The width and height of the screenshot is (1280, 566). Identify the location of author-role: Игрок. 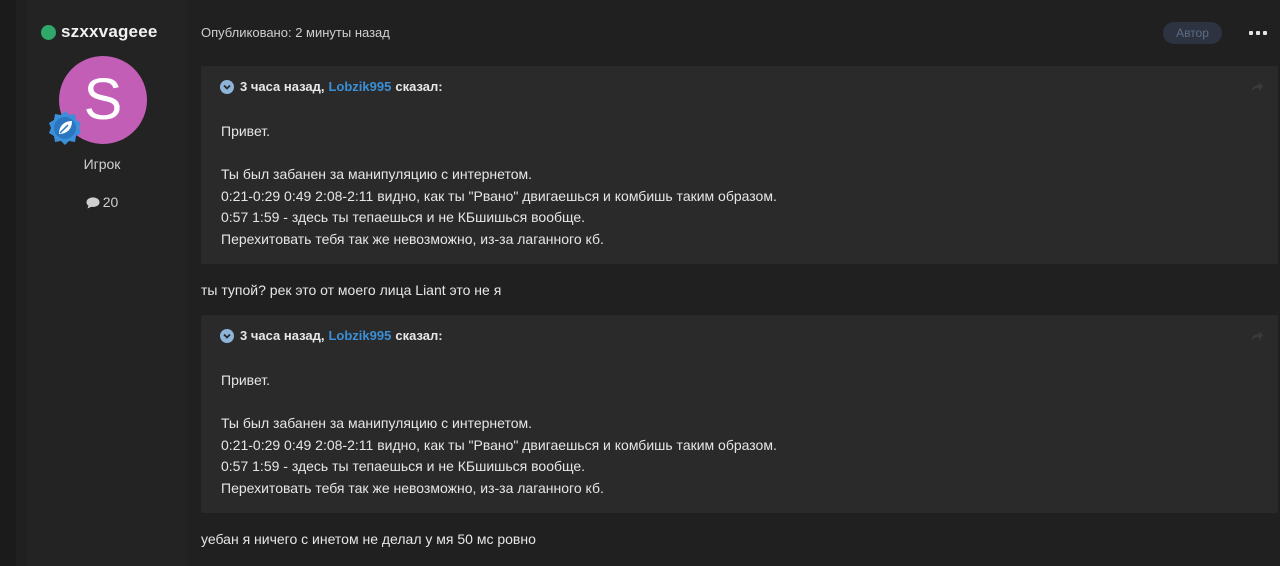
(102, 164).